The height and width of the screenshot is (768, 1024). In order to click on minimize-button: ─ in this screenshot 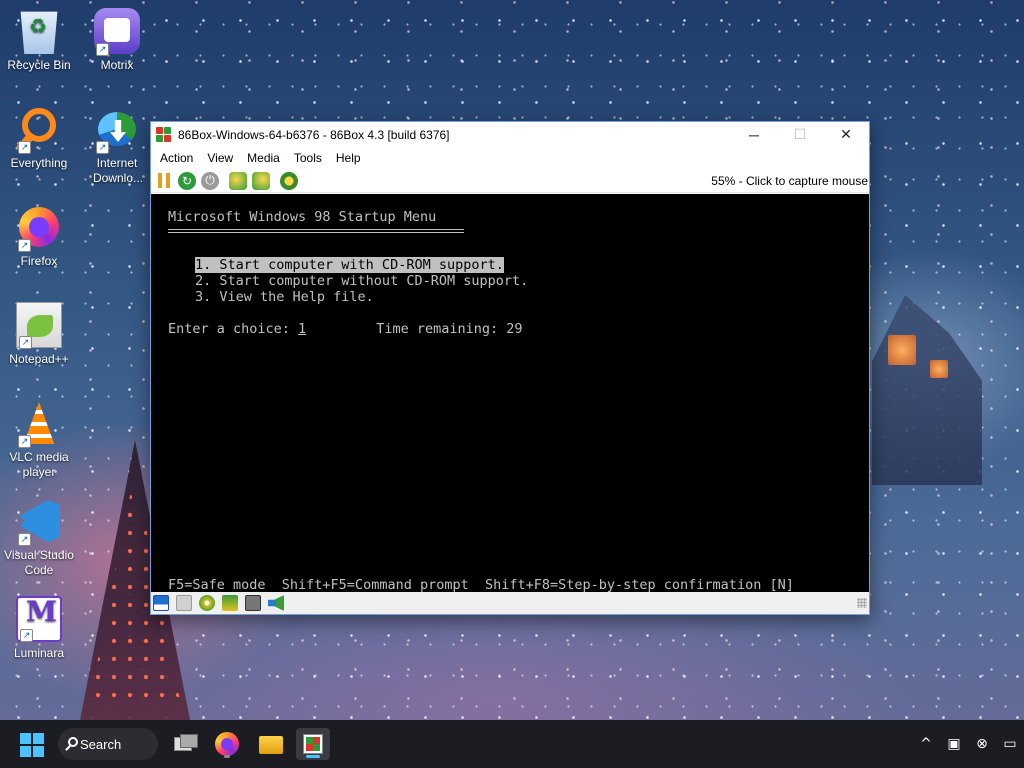, I will do `click(754, 134)`.